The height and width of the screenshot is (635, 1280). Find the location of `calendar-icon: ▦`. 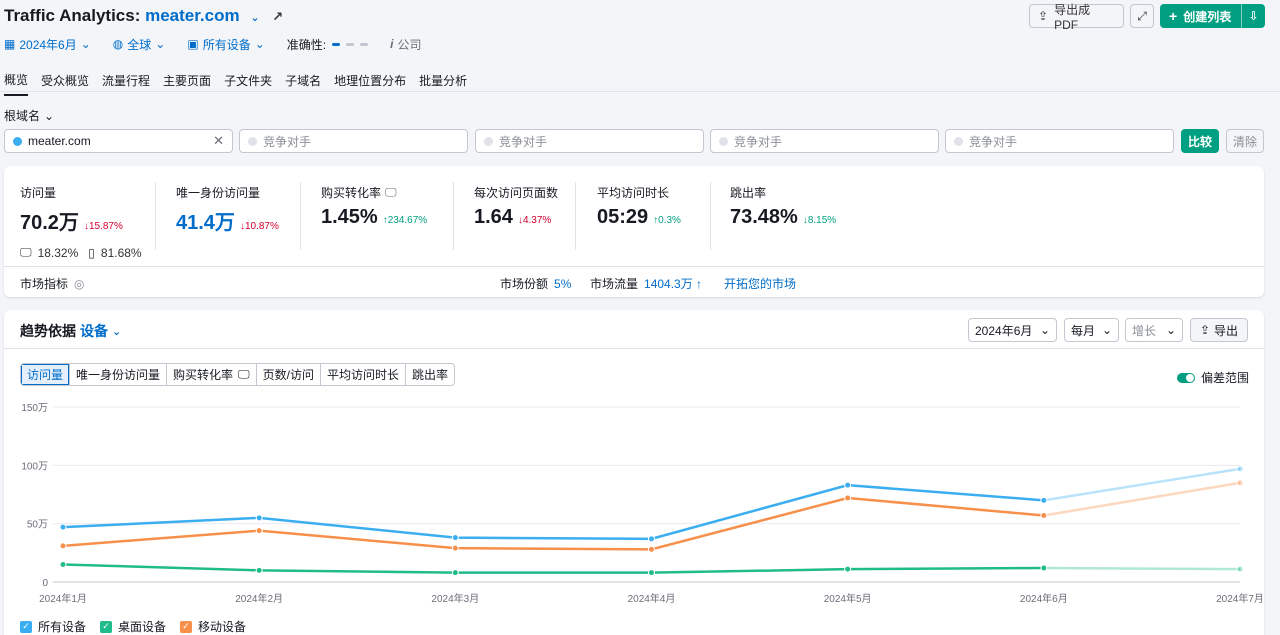

calendar-icon: ▦ is located at coordinates (10, 44).